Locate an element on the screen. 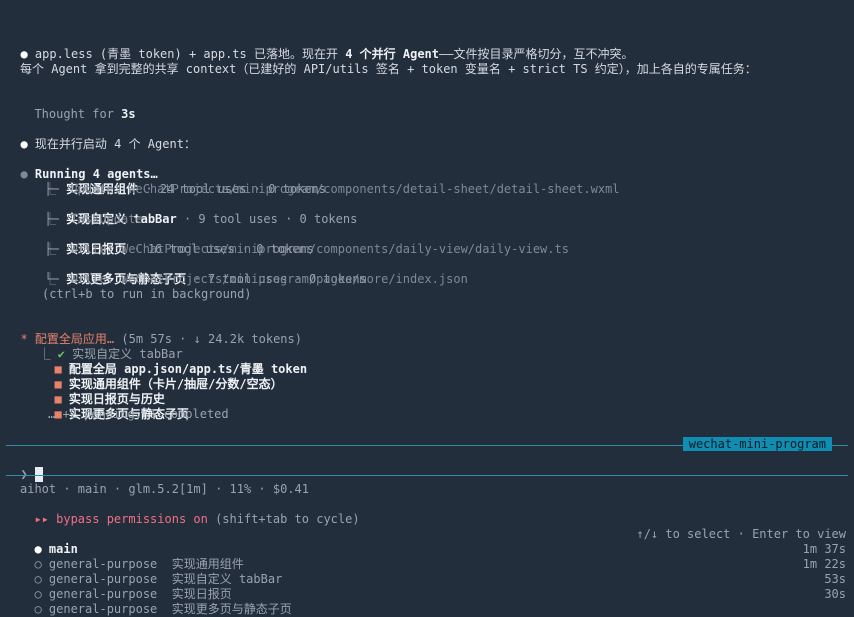 The width and height of the screenshot is (854, 617). task-type: general-purpose is located at coordinates (99, 609).